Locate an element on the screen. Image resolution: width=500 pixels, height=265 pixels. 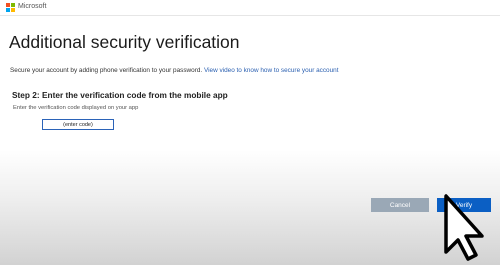
top-bar: Microsoft is located at coordinates (250, 8).